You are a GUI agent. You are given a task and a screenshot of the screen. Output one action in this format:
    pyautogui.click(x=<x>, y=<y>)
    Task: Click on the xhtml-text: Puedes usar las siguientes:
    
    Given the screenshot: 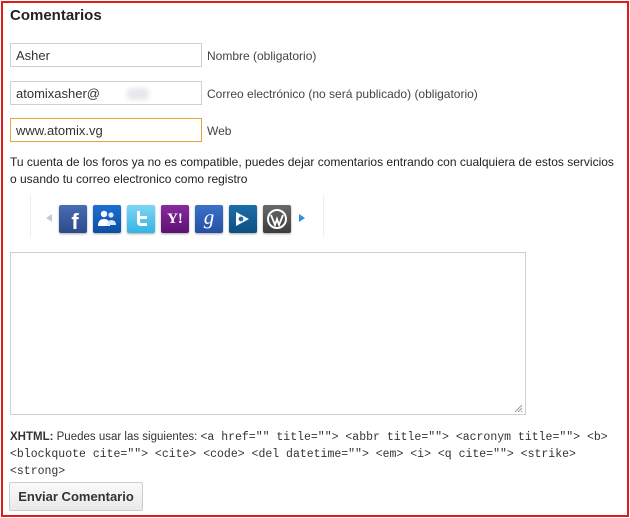 What is the action you would take?
    pyautogui.click(x=127, y=437)
    